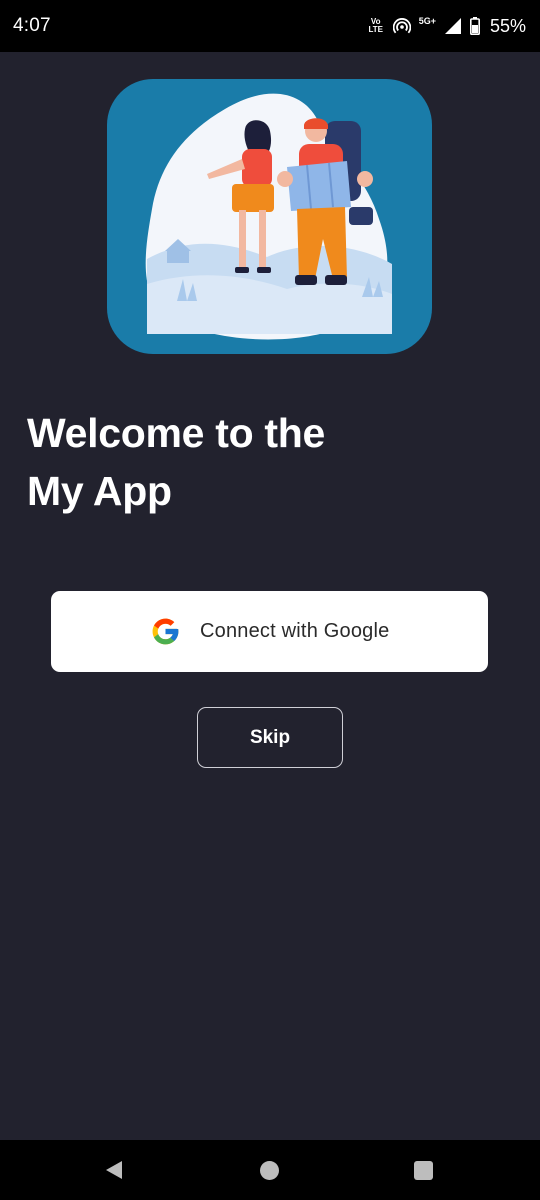 The width and height of the screenshot is (540, 1200). What do you see at coordinates (267, 462) in the screenshot?
I see `welcome-heading: Welcome to the My App` at bounding box center [267, 462].